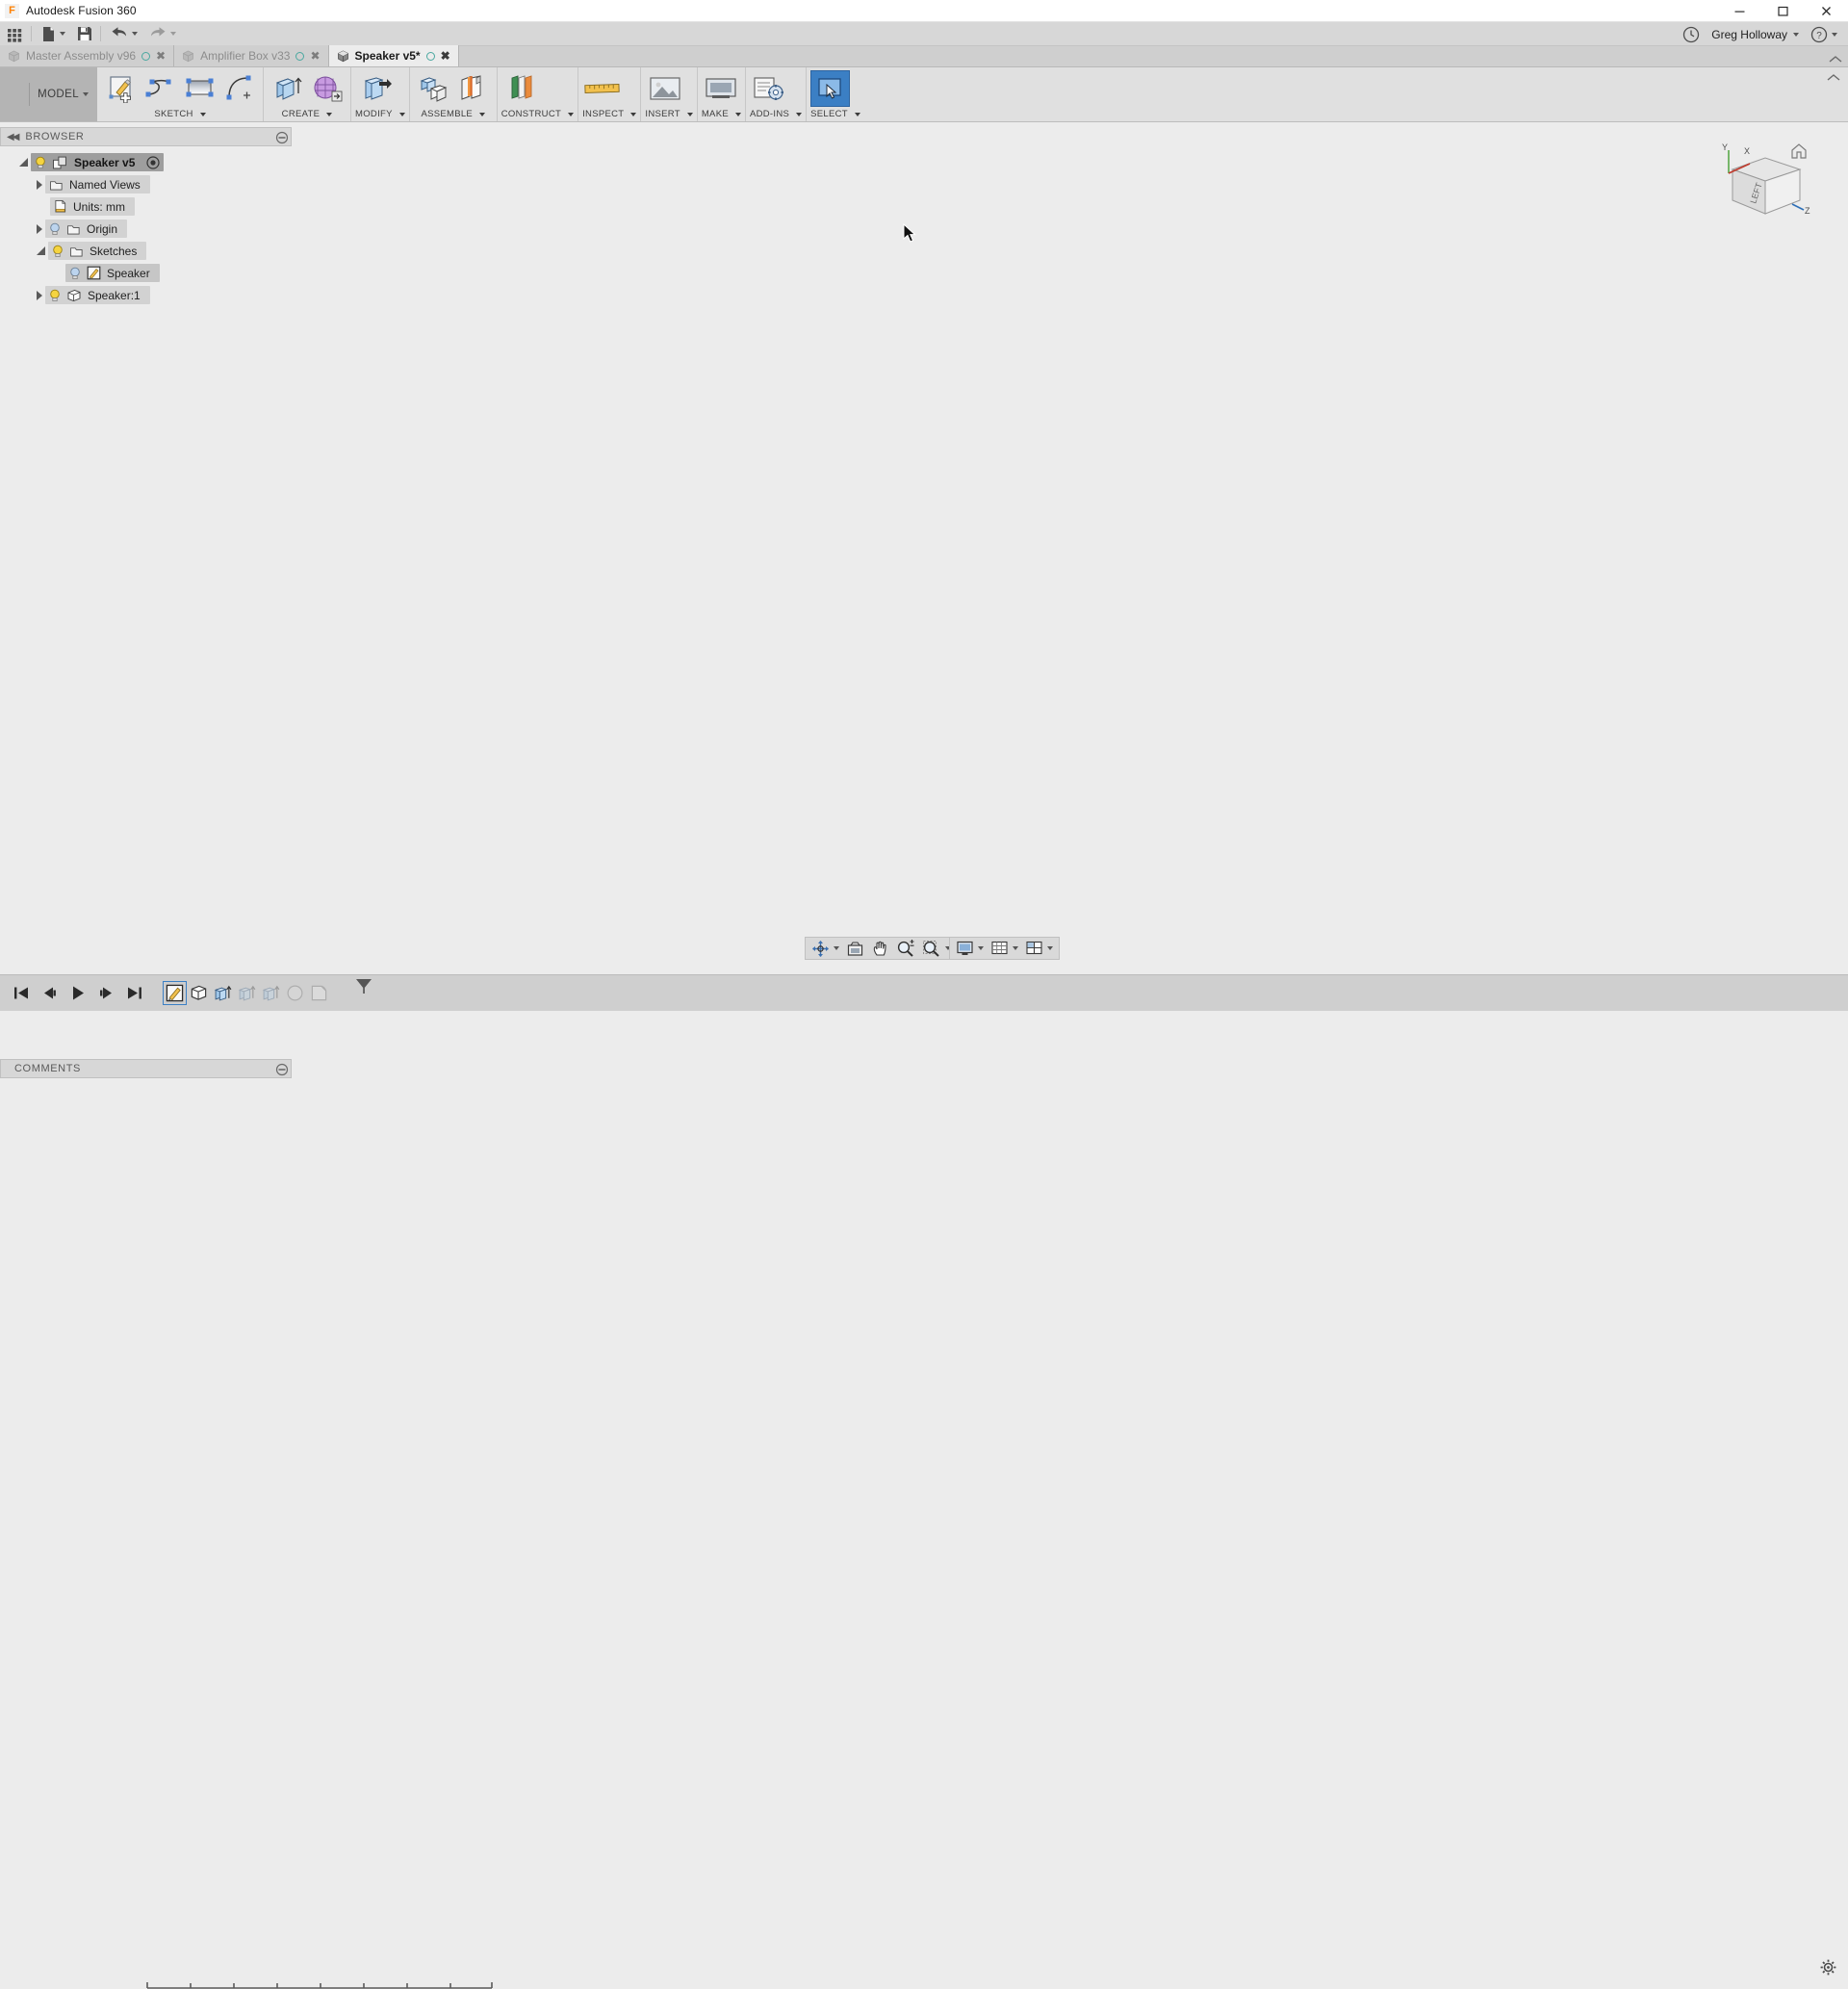  Describe the element at coordinates (251, 56) in the screenshot. I see `document-tab-amplifier-box: Amplifier Box v33 ✖` at that location.